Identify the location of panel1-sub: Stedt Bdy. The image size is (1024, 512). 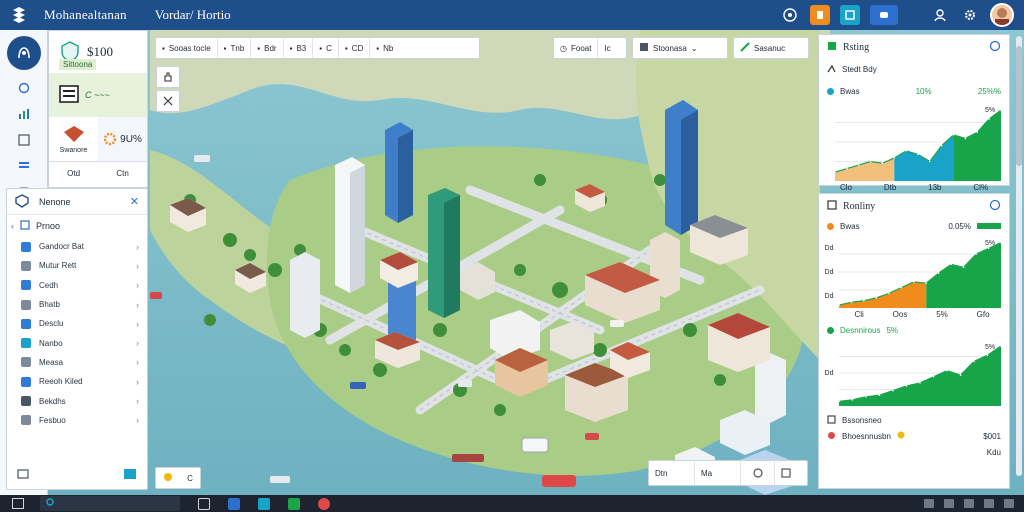
(859, 69).